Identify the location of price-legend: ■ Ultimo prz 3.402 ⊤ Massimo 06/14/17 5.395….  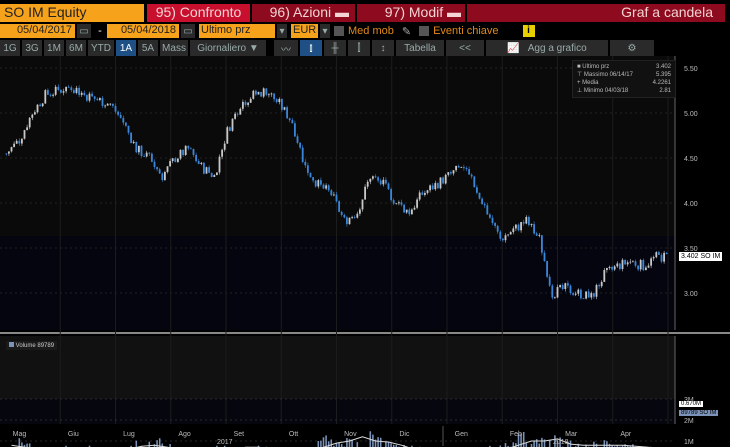
(624, 79).